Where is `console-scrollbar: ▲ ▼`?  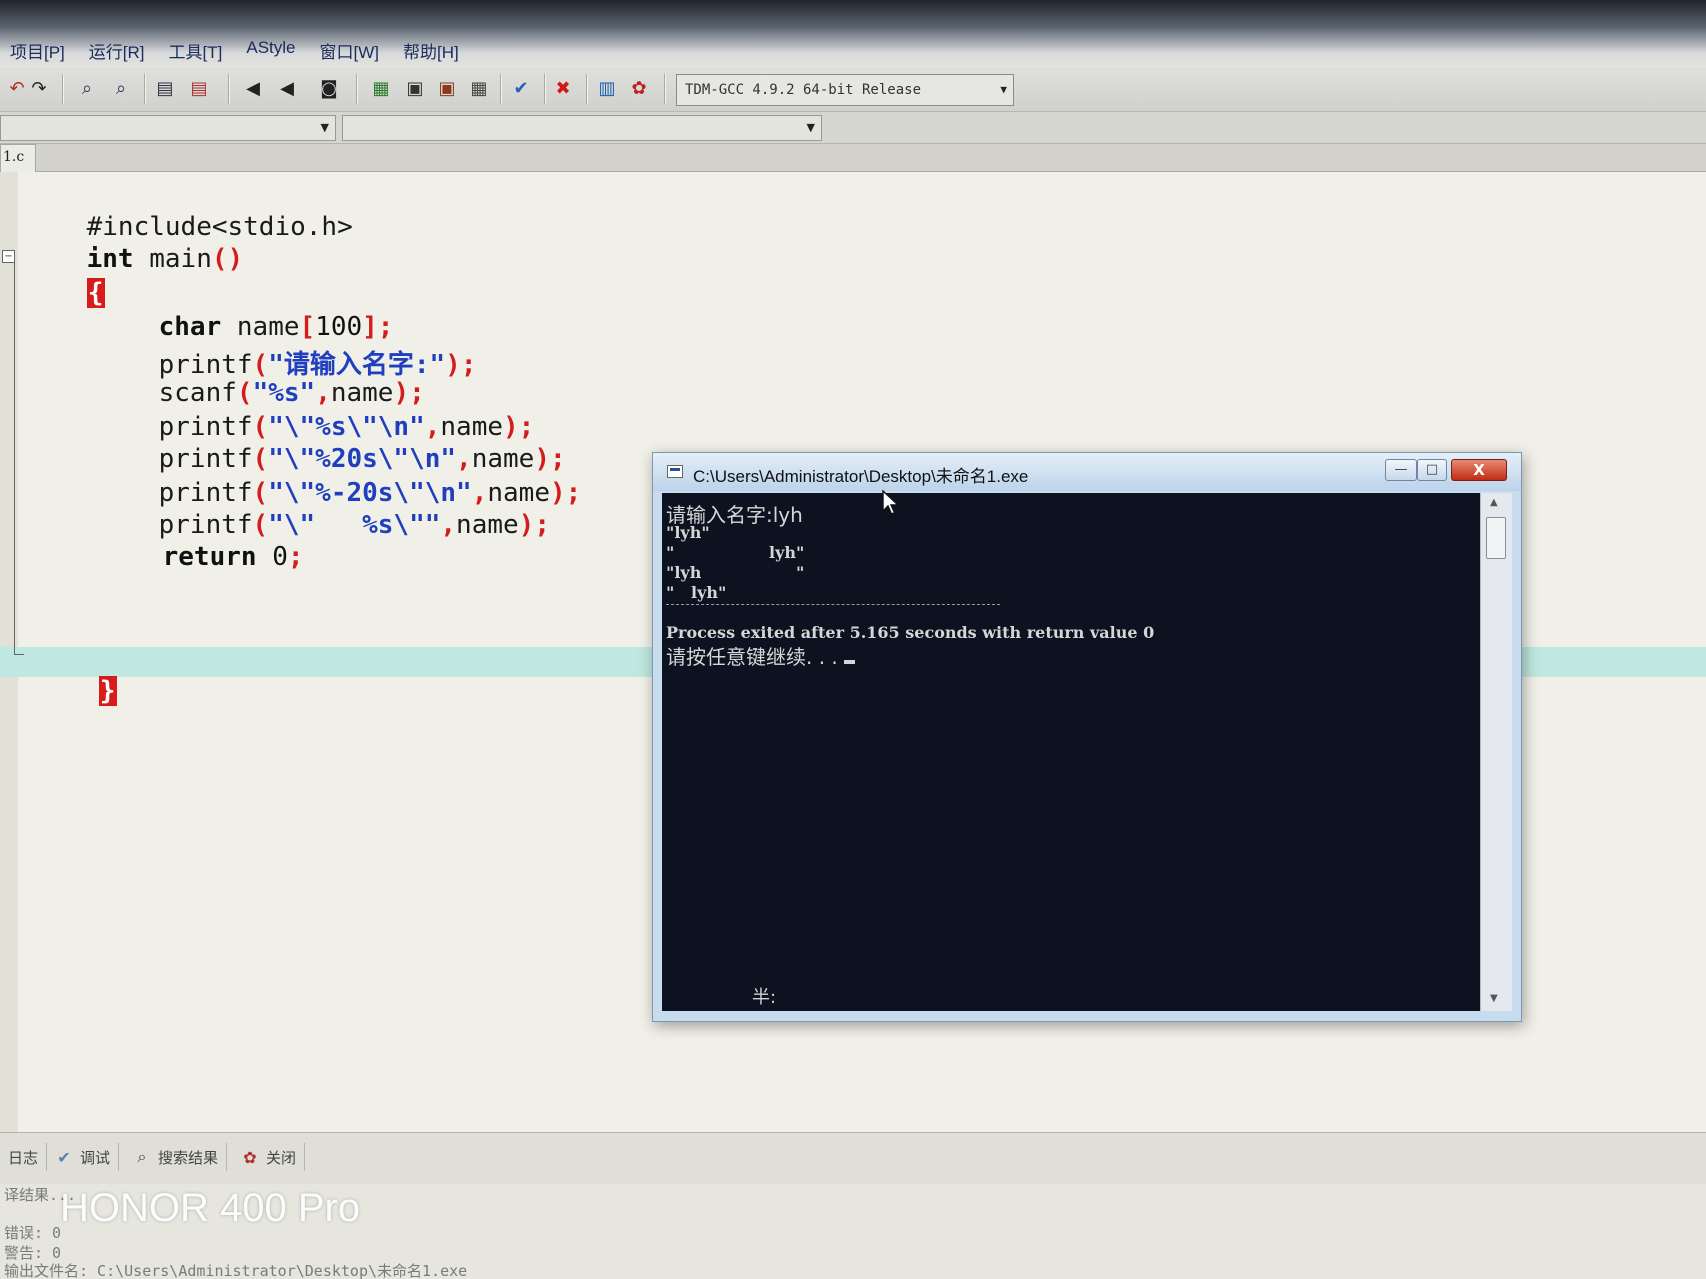 console-scrollbar: ▲ ▼ is located at coordinates (1496, 752).